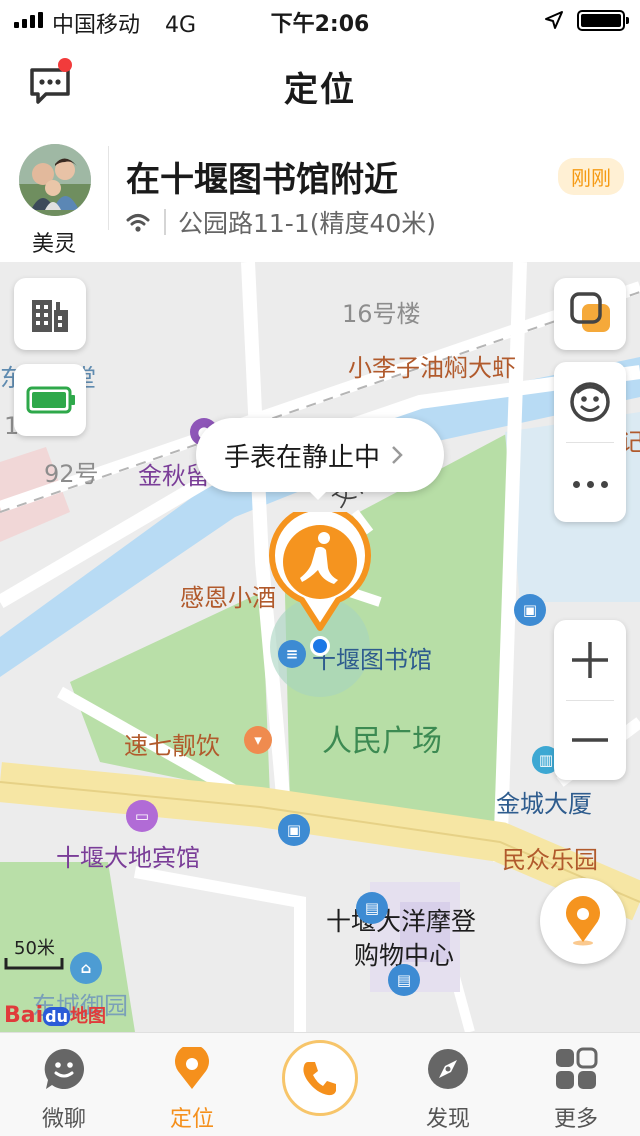  What do you see at coordinates (590, 402) in the screenshot?
I see `face-icon` at bounding box center [590, 402].